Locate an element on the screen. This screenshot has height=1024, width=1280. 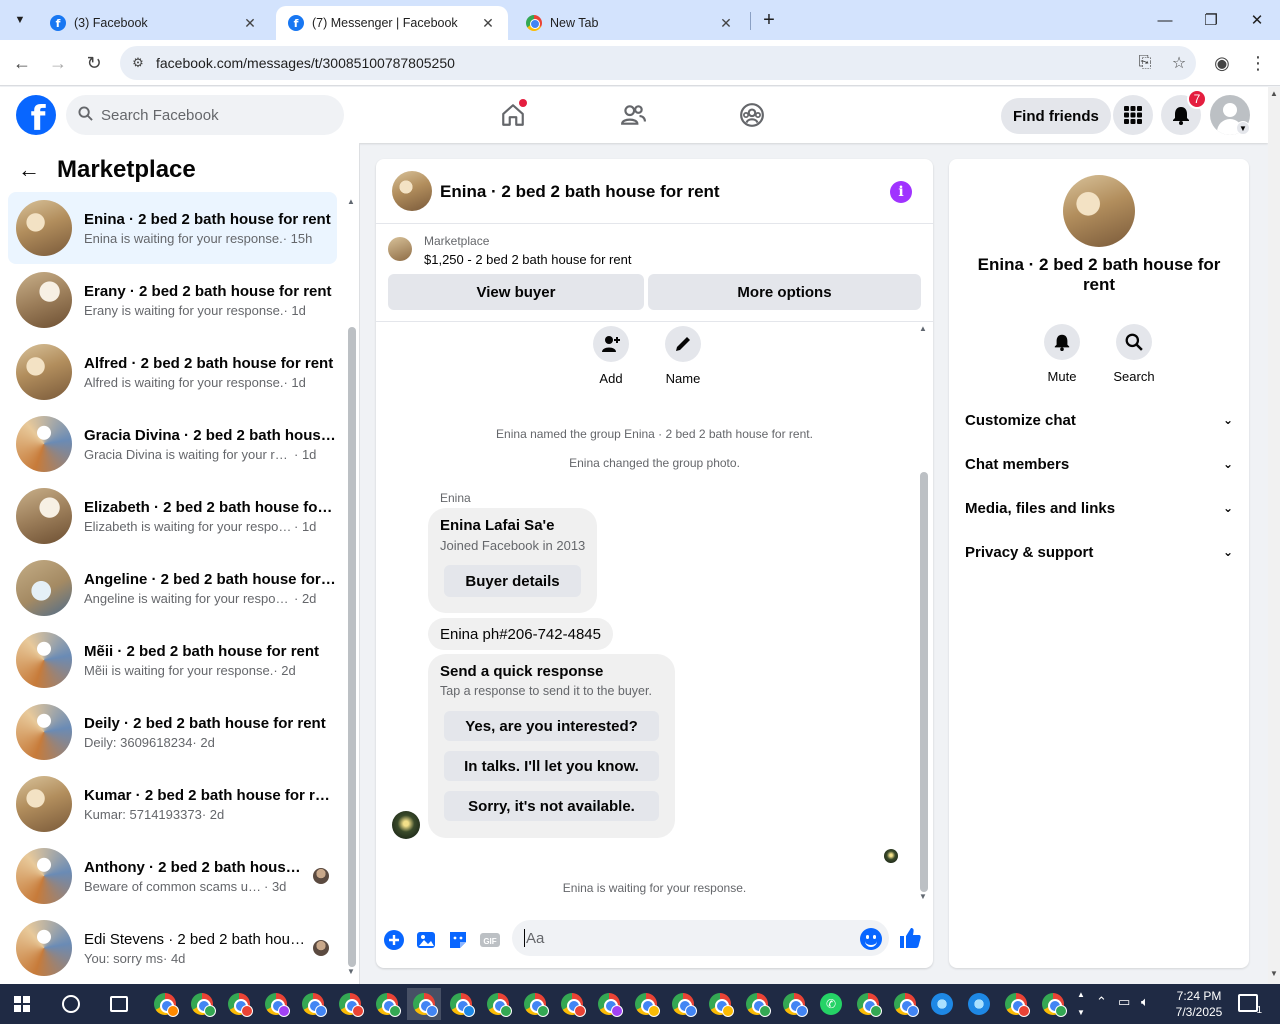
search-action: Search is located at coordinates (1134, 354).